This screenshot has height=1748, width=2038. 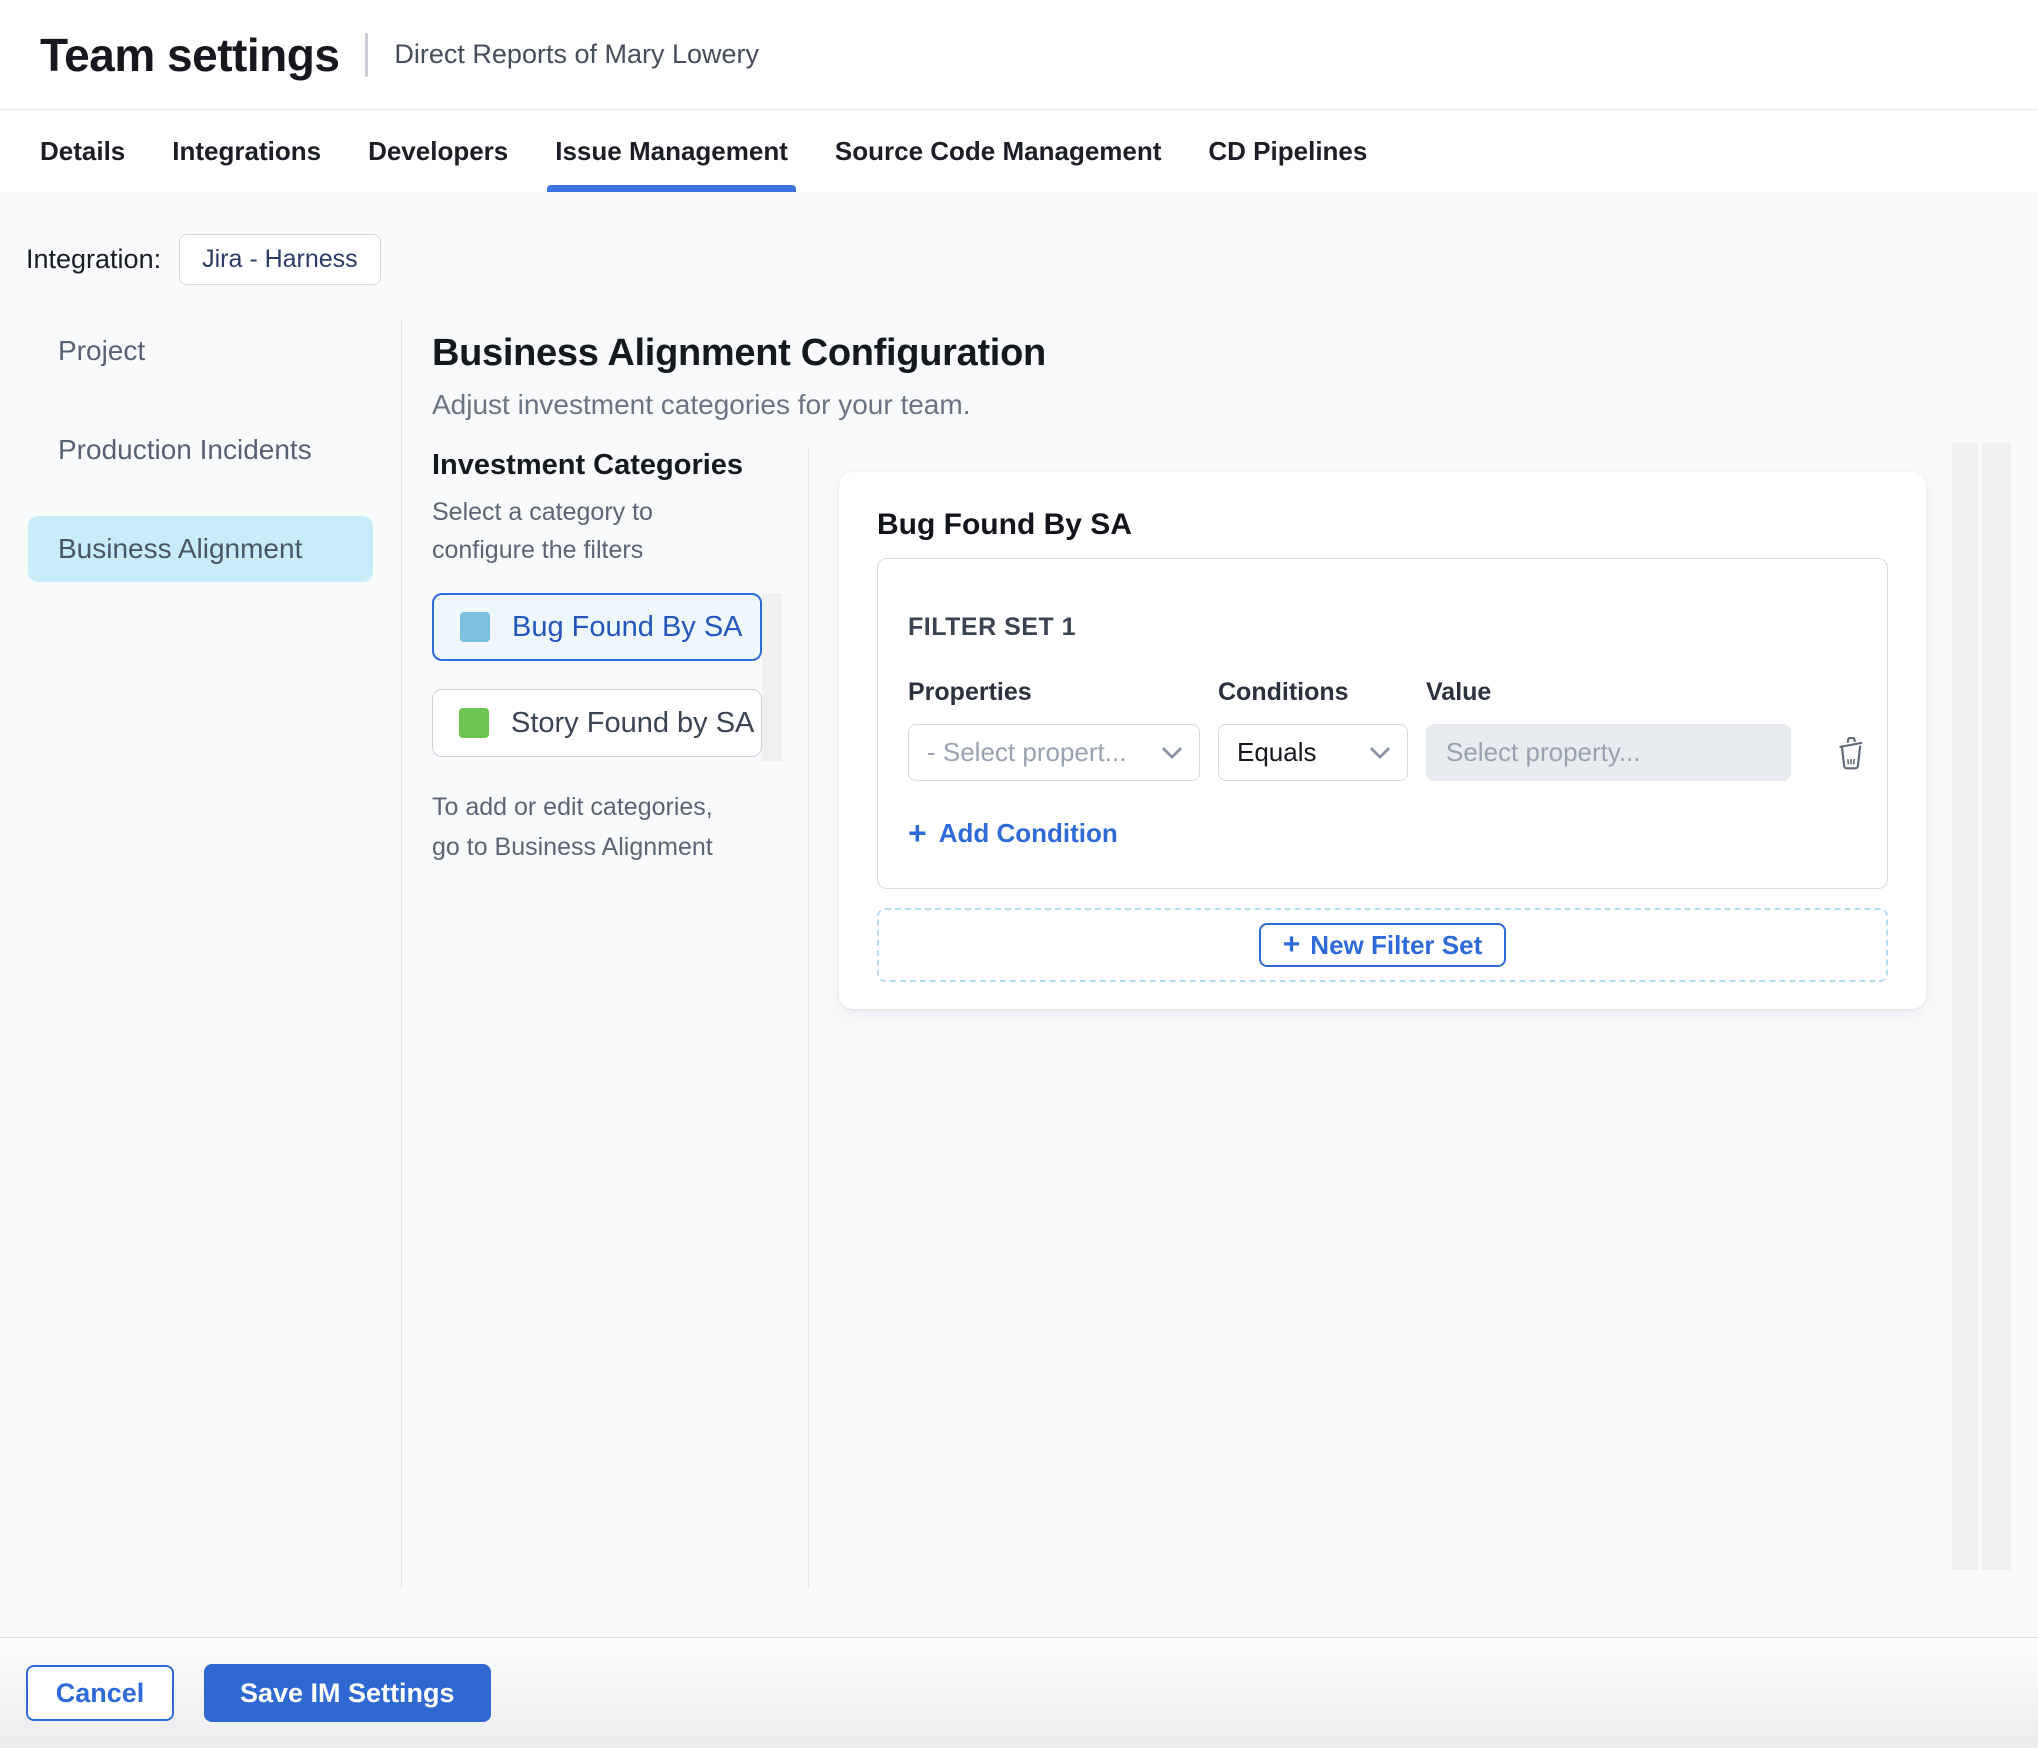 I want to click on trash-icon, so click(x=1851, y=753).